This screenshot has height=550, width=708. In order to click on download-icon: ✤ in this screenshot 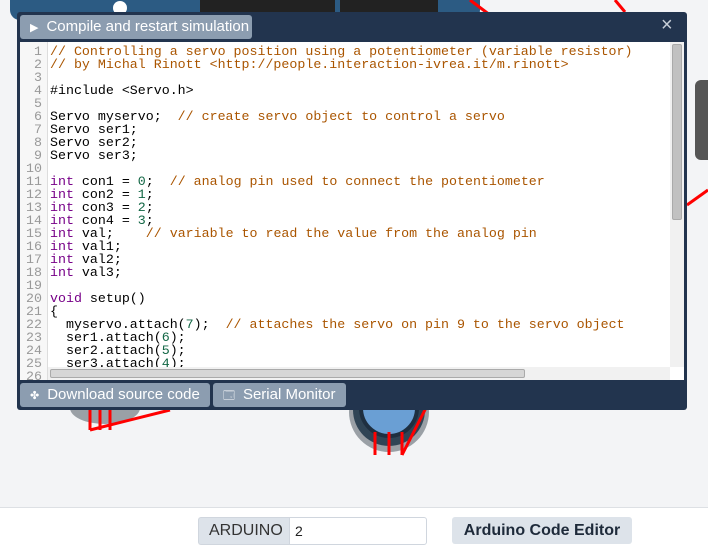, I will do `click(35, 396)`.